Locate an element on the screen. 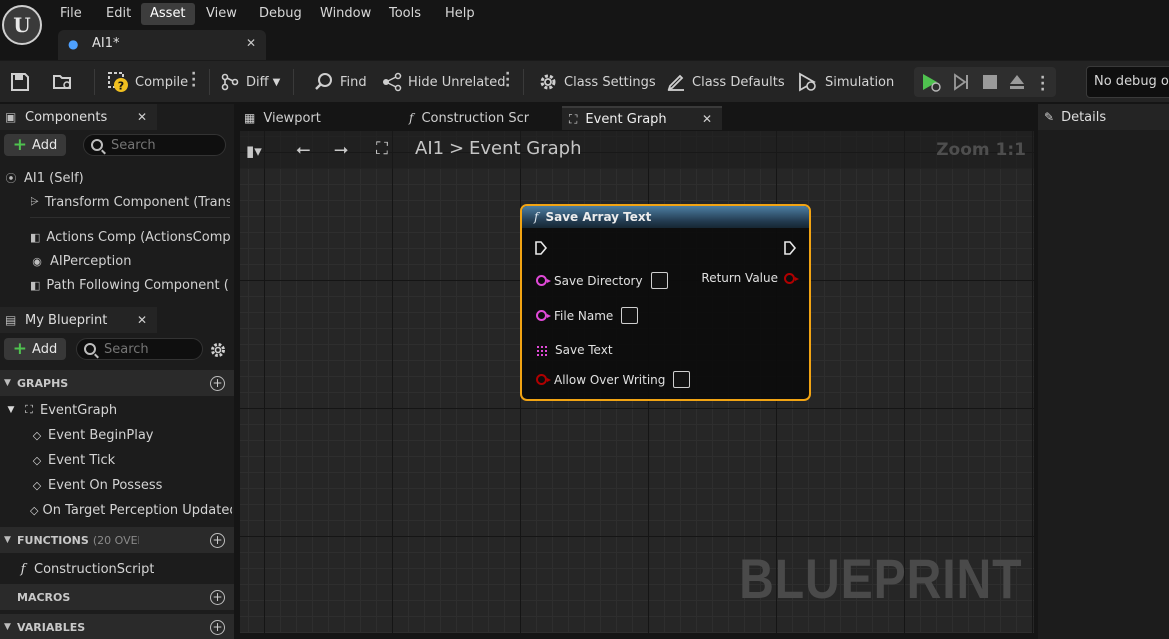 This screenshot has width=1169, height=639. diff-button: Diff ▼ is located at coordinates (250, 82).